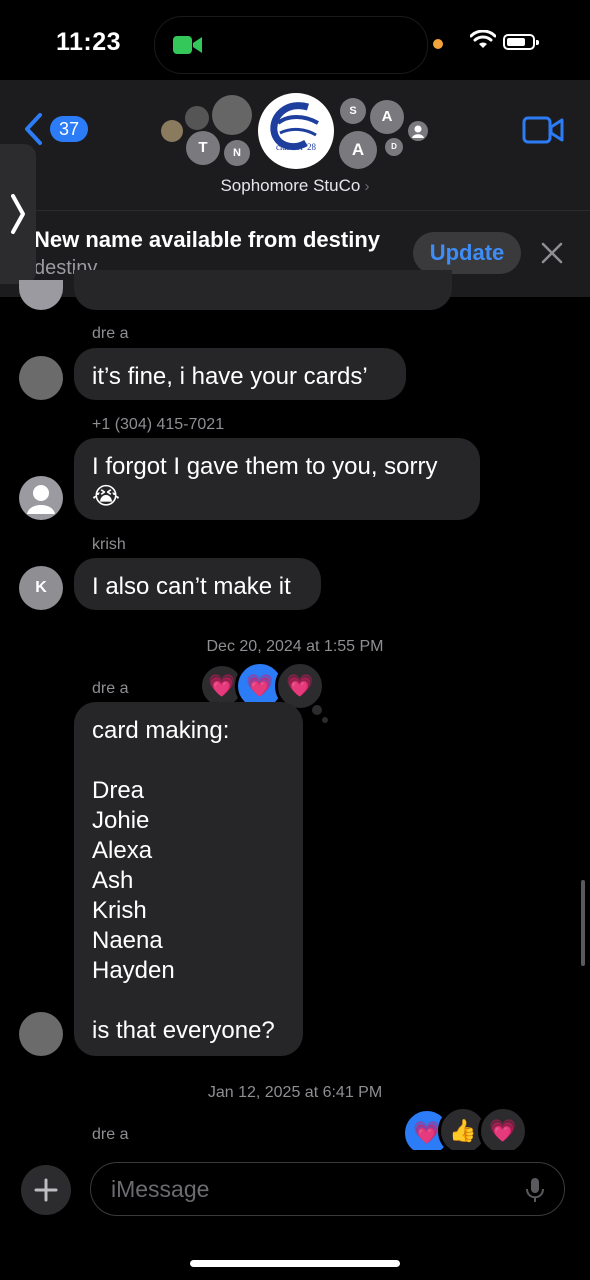  Describe the element at coordinates (69, 129) in the screenshot. I see `unread-count-badge: 37` at that location.